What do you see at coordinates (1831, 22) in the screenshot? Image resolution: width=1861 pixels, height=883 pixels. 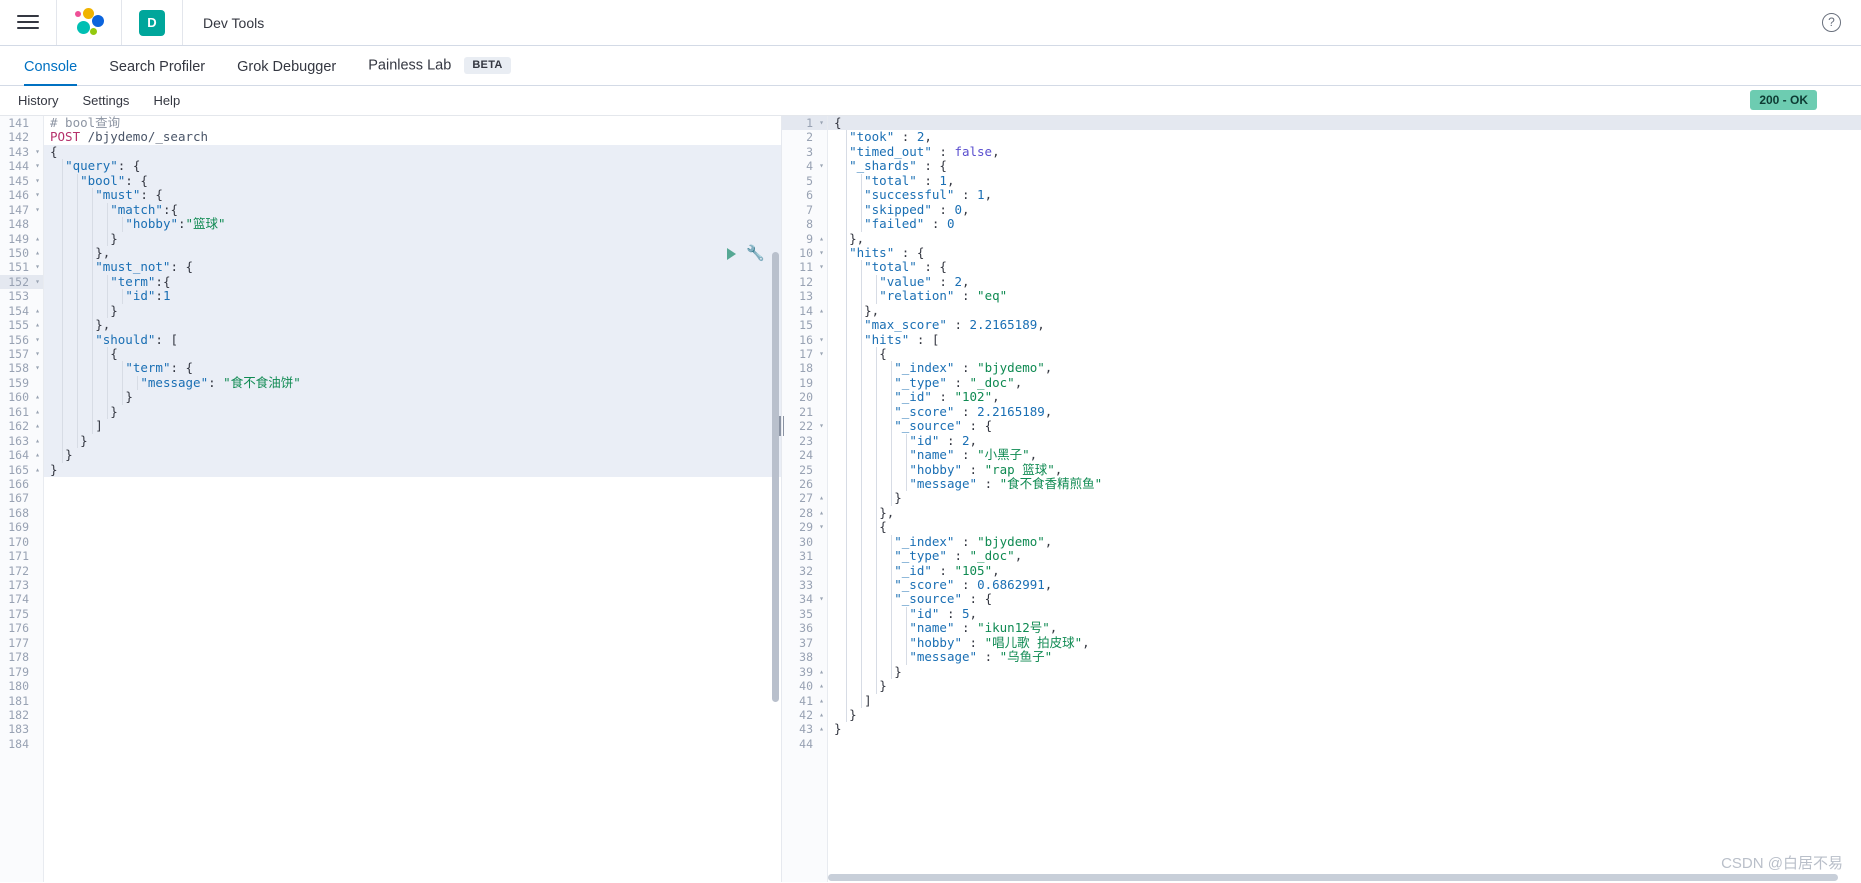 I see `help-menu-button: ?` at bounding box center [1831, 22].